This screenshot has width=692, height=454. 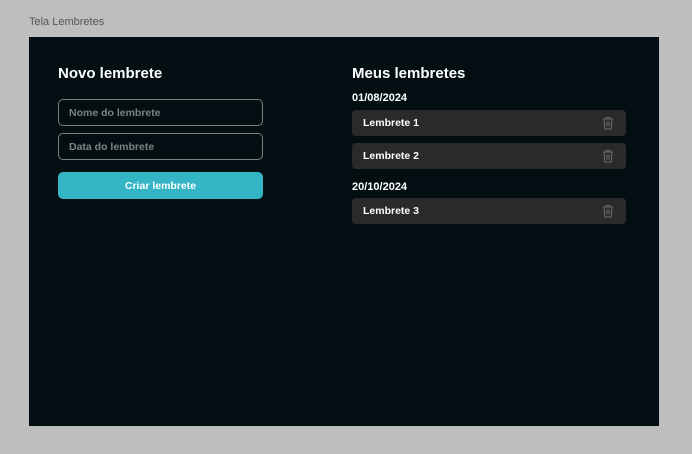 What do you see at coordinates (110, 73) in the screenshot?
I see `new-reminder-heading: Novo lembrete` at bounding box center [110, 73].